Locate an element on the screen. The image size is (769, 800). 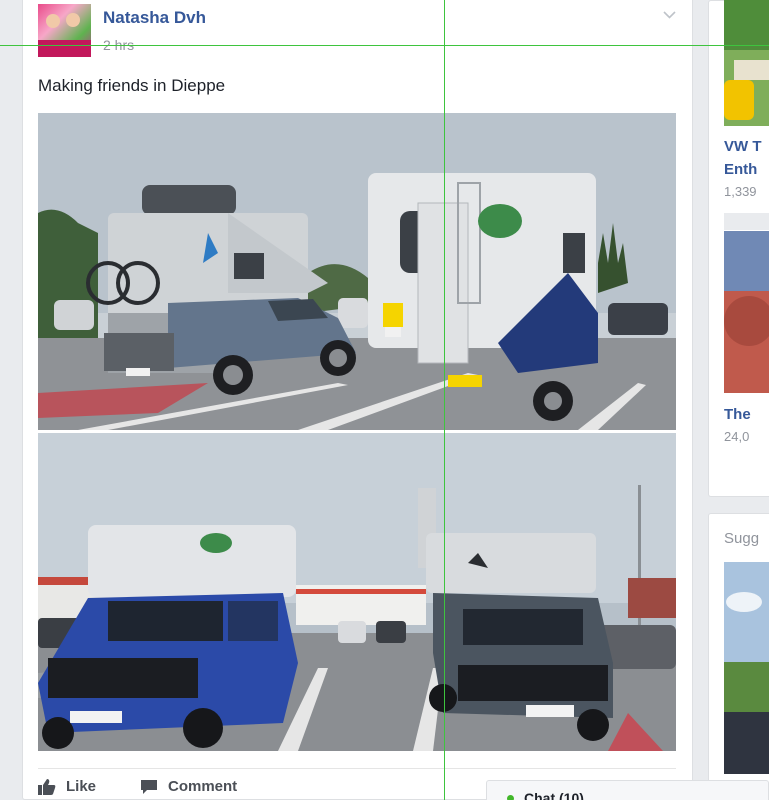
guide-line-vertical is located at coordinates (444, 400).